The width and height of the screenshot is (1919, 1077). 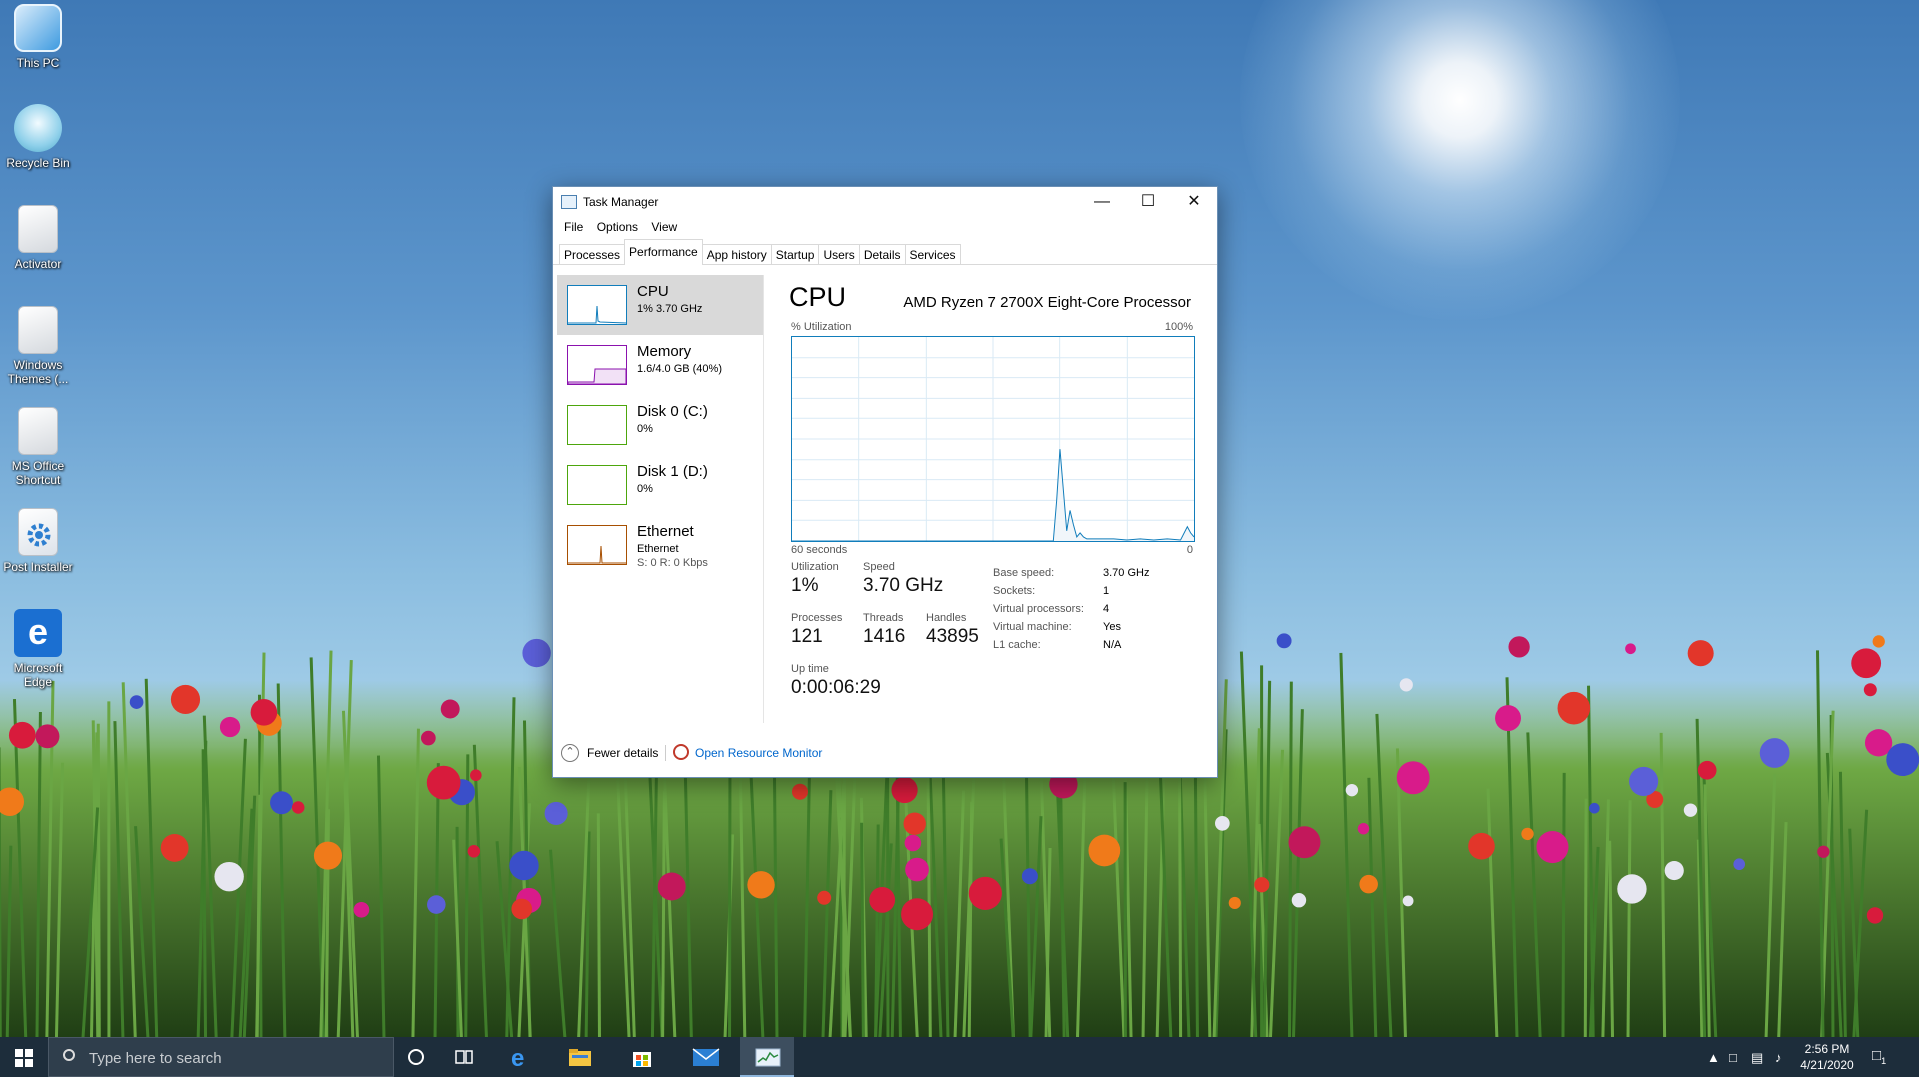 What do you see at coordinates (660, 545) in the screenshot?
I see `resource-ethernet: Ethernet Ethernet S: 0 R: 0 Kbps` at bounding box center [660, 545].